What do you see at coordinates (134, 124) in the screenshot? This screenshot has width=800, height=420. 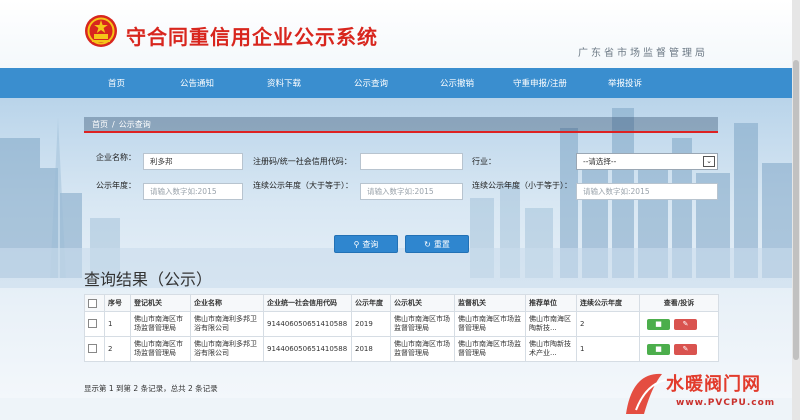 I see `breadcrumb-current: 公示查询` at bounding box center [134, 124].